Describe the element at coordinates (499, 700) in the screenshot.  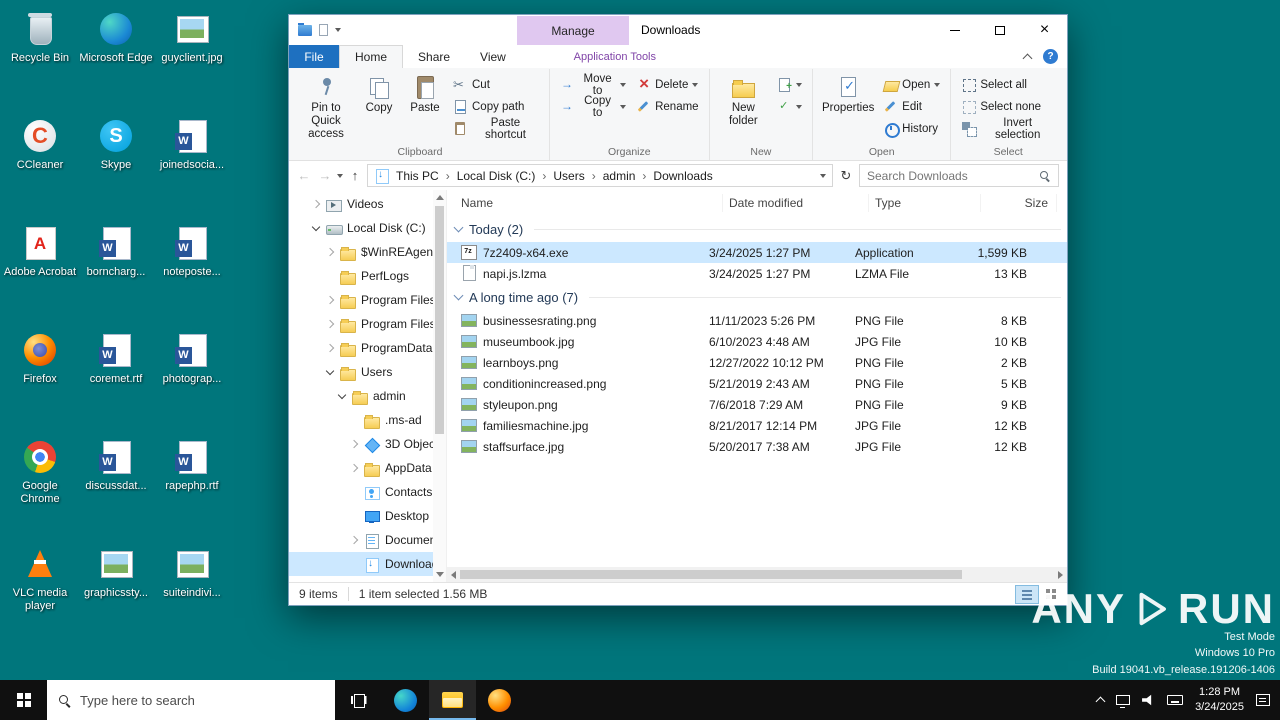
I see `taskbar-firefox-button` at that location.